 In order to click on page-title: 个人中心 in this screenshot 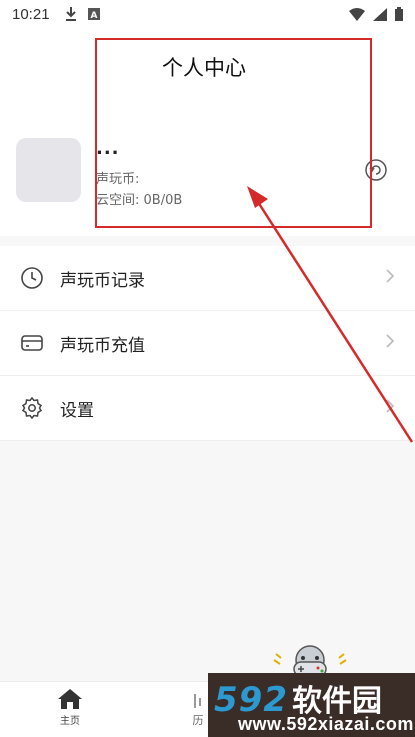, I will do `click(204, 68)`.